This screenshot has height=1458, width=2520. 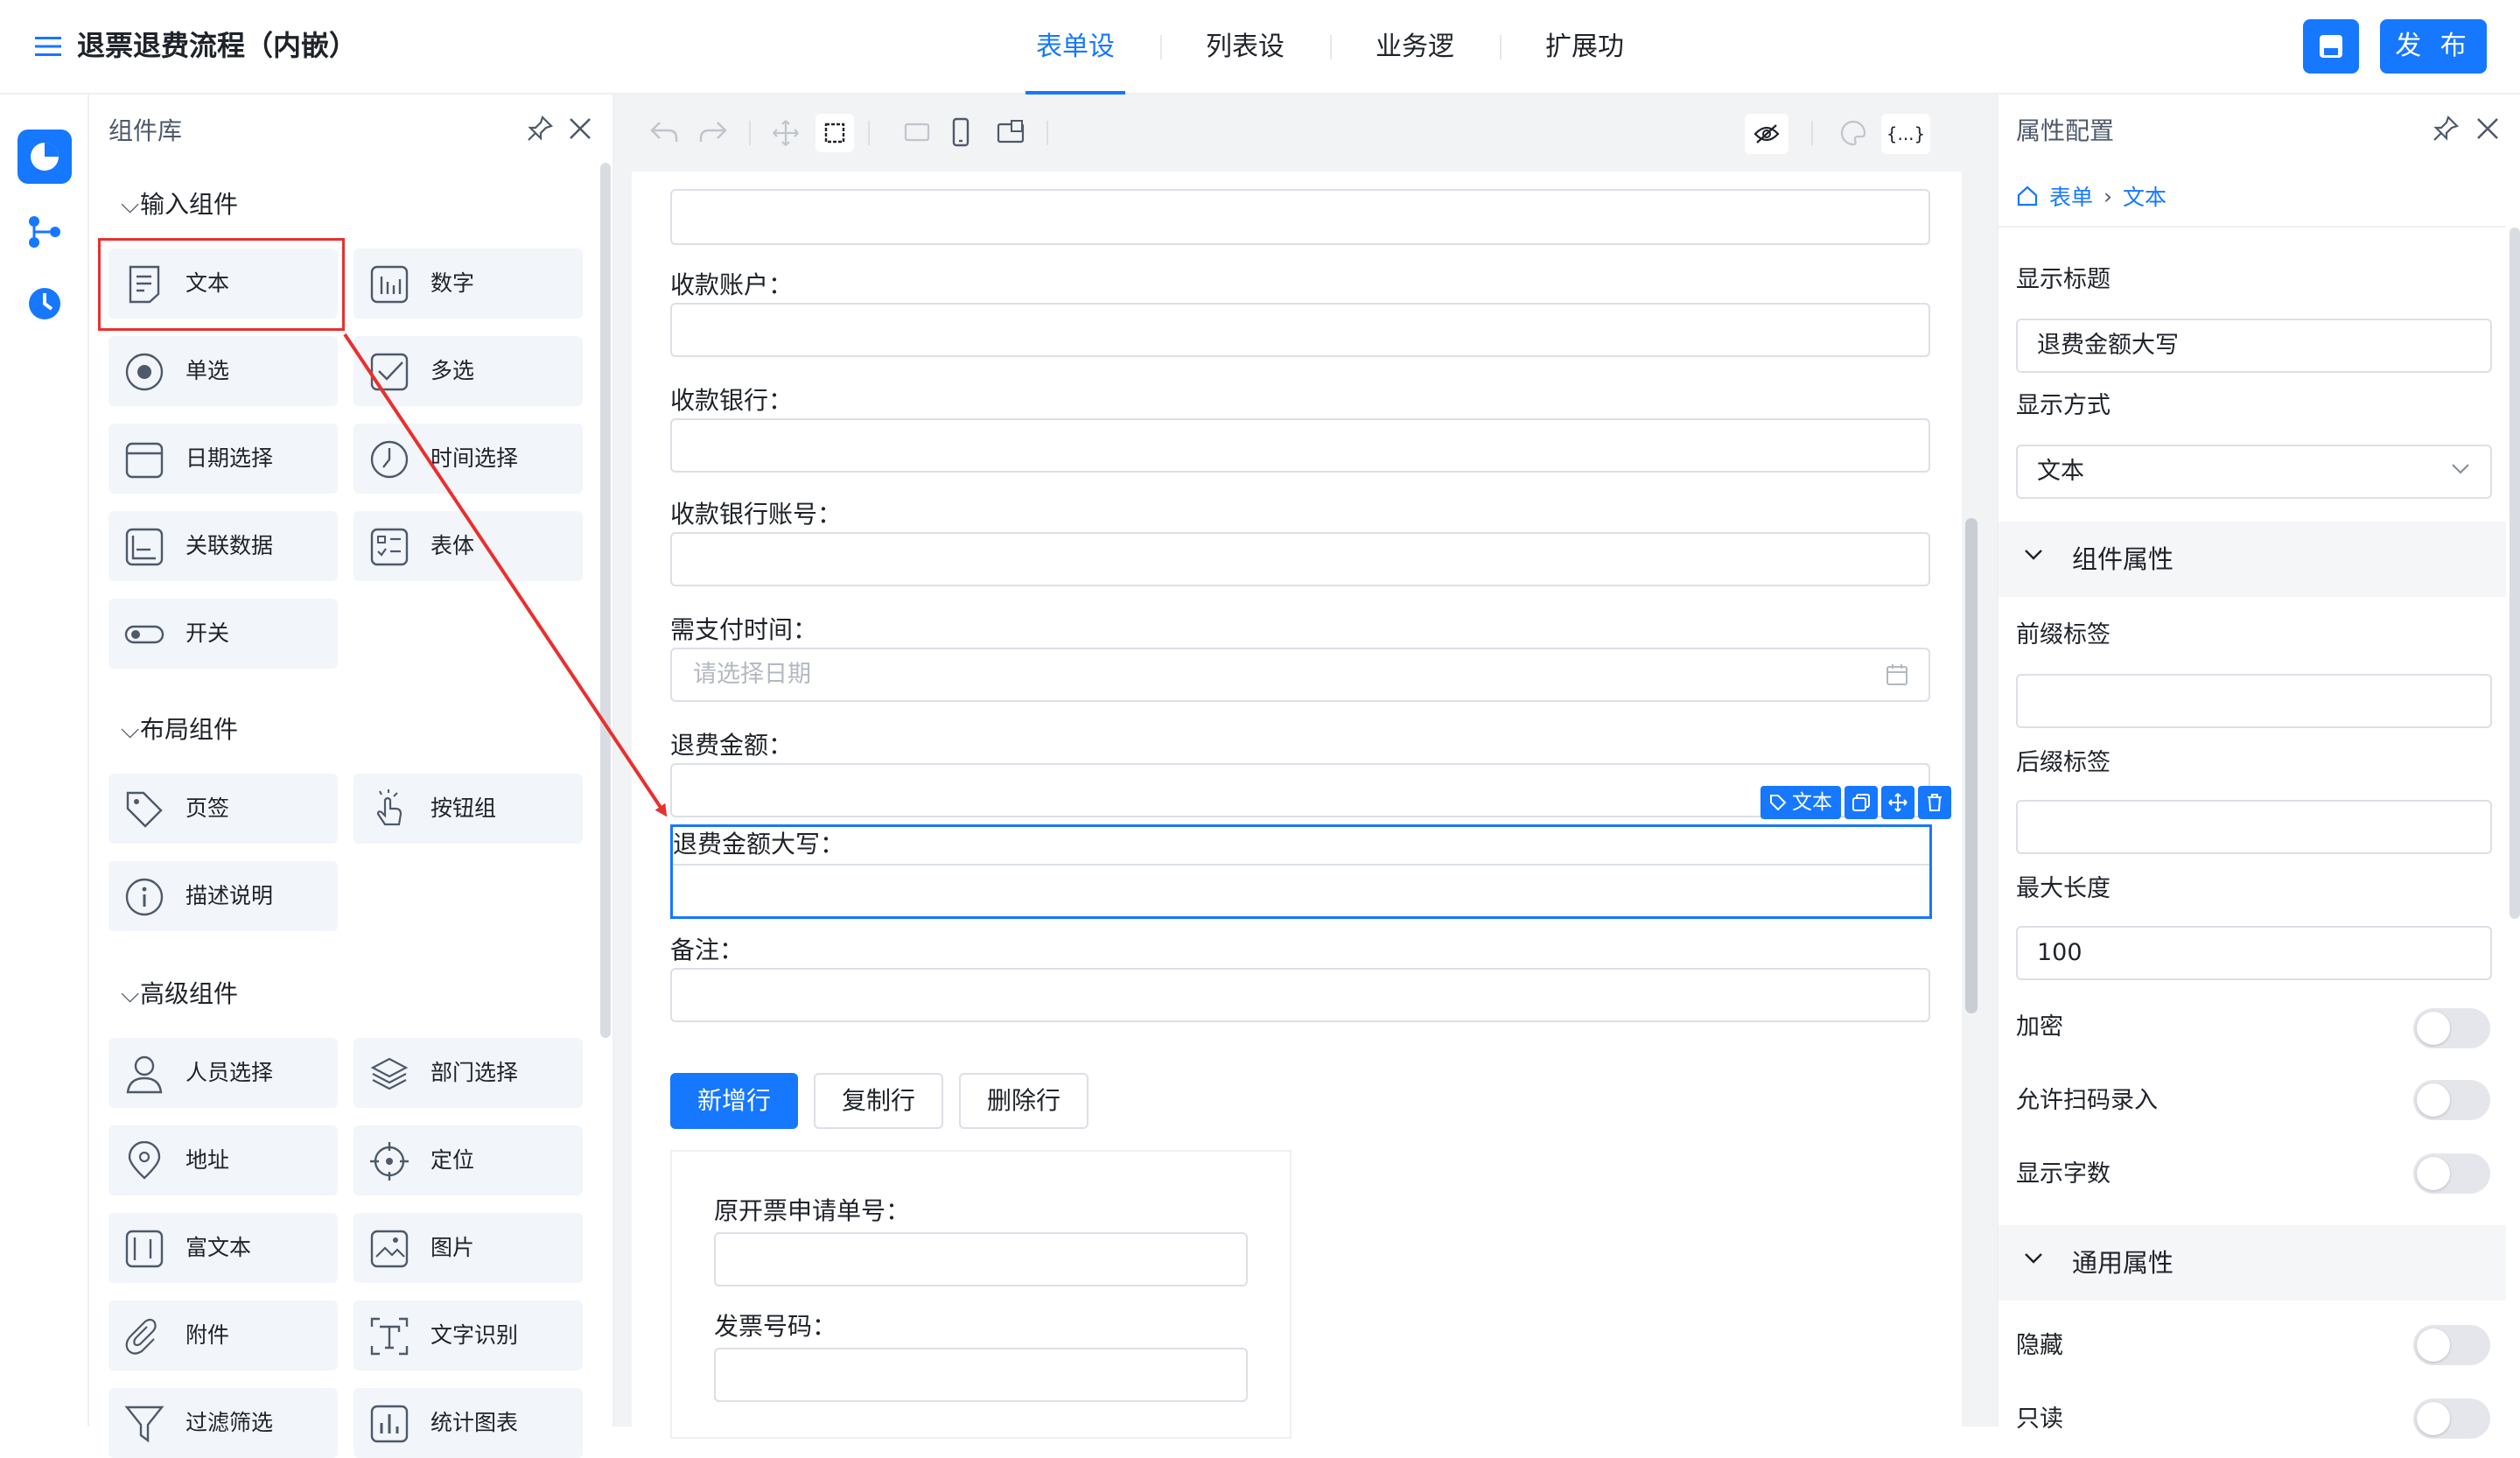 I want to click on scan-input-toggle, so click(x=2451, y=1100).